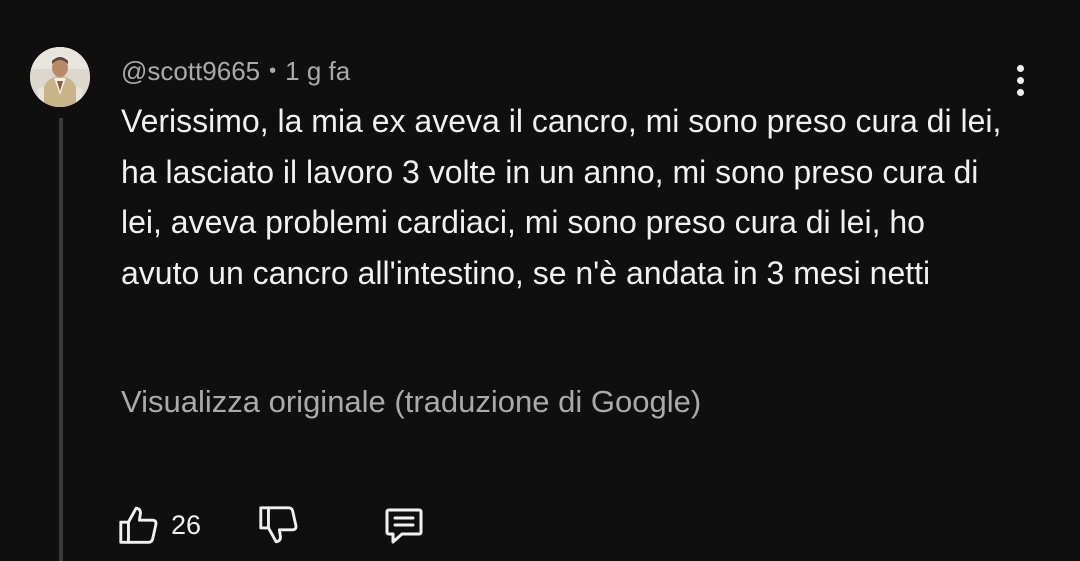 This screenshot has width=1080, height=561. I want to click on comment-actions: 26, so click(286, 525).